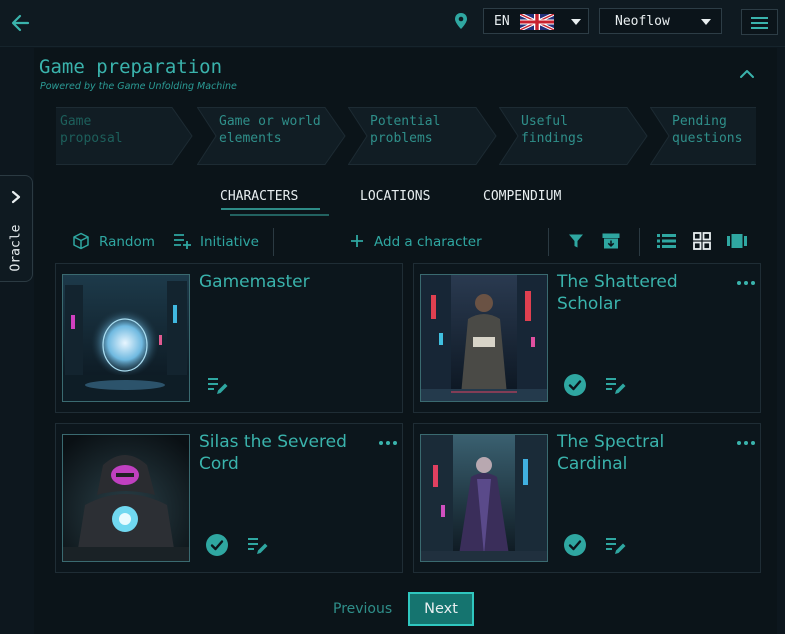 The width and height of the screenshot is (785, 634). What do you see at coordinates (127, 242) in the screenshot?
I see `random-button: Random` at bounding box center [127, 242].